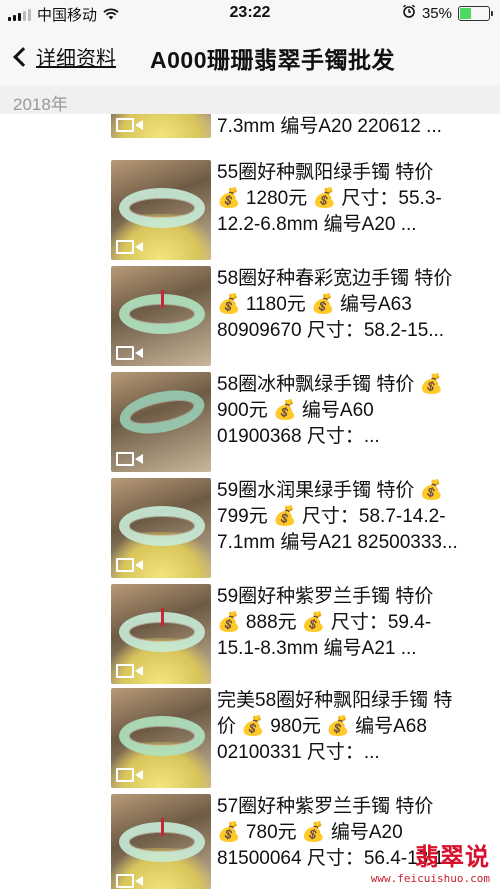 Image resolution: width=500 pixels, height=889 pixels. What do you see at coordinates (295, 410) in the screenshot?
I see `description-line: 900元 💰 编号A60` at bounding box center [295, 410].